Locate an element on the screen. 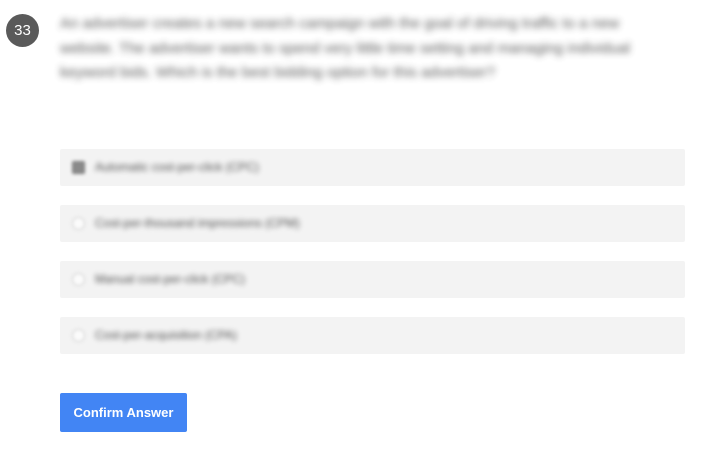 The width and height of the screenshot is (713, 455). answer-option-label: Cost-per-acquisition (CPA) is located at coordinates (166, 335).